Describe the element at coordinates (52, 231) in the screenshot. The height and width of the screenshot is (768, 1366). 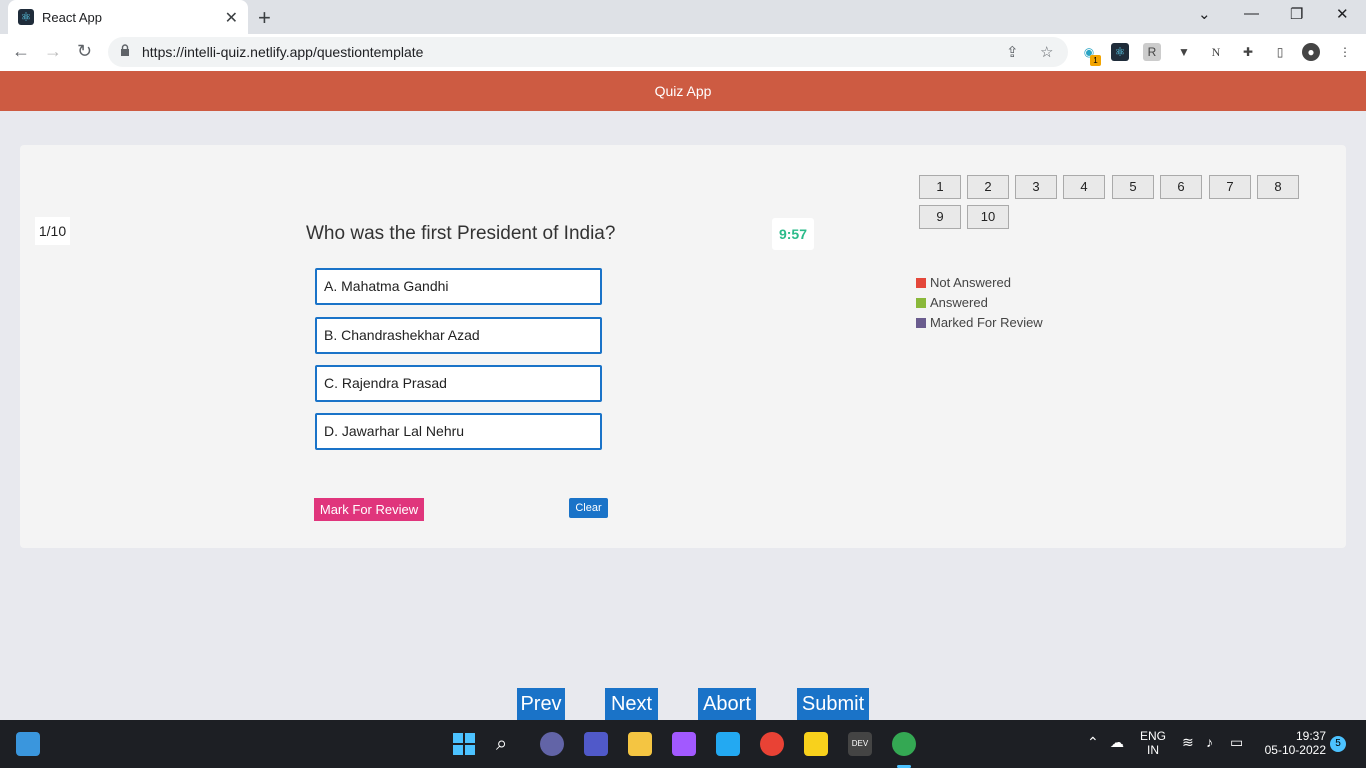
I see `question-counter: 1/10` at that location.